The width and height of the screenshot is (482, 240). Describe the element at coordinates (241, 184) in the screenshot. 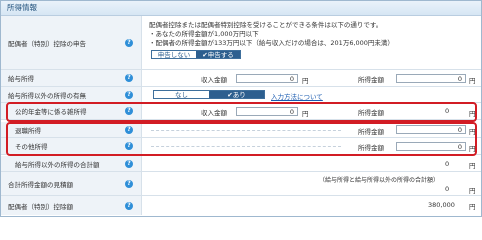

I see `row-total-estimate: 合計所得金額の見積額 ? （給与所得と給与所得以外の所得の合計額） 0 円` at that location.